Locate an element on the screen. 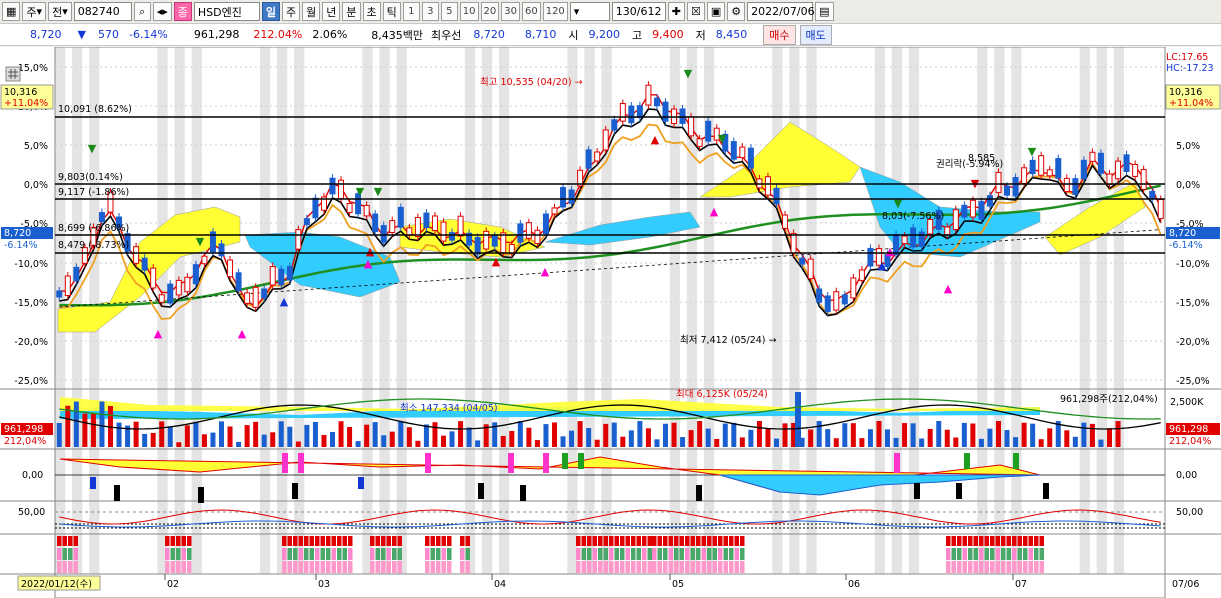  prev-next-icon: ◂▸ is located at coordinates (162, 11).